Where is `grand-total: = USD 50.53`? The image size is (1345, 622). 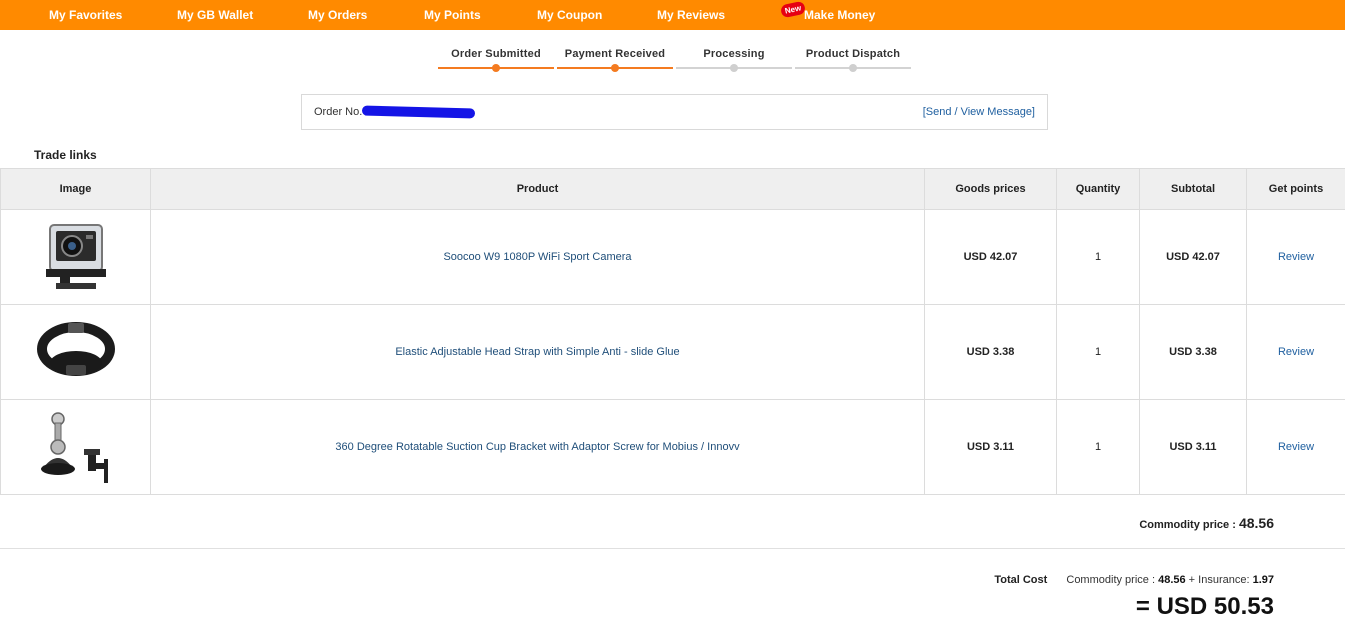 grand-total: = USD 50.53 is located at coordinates (1204, 606).